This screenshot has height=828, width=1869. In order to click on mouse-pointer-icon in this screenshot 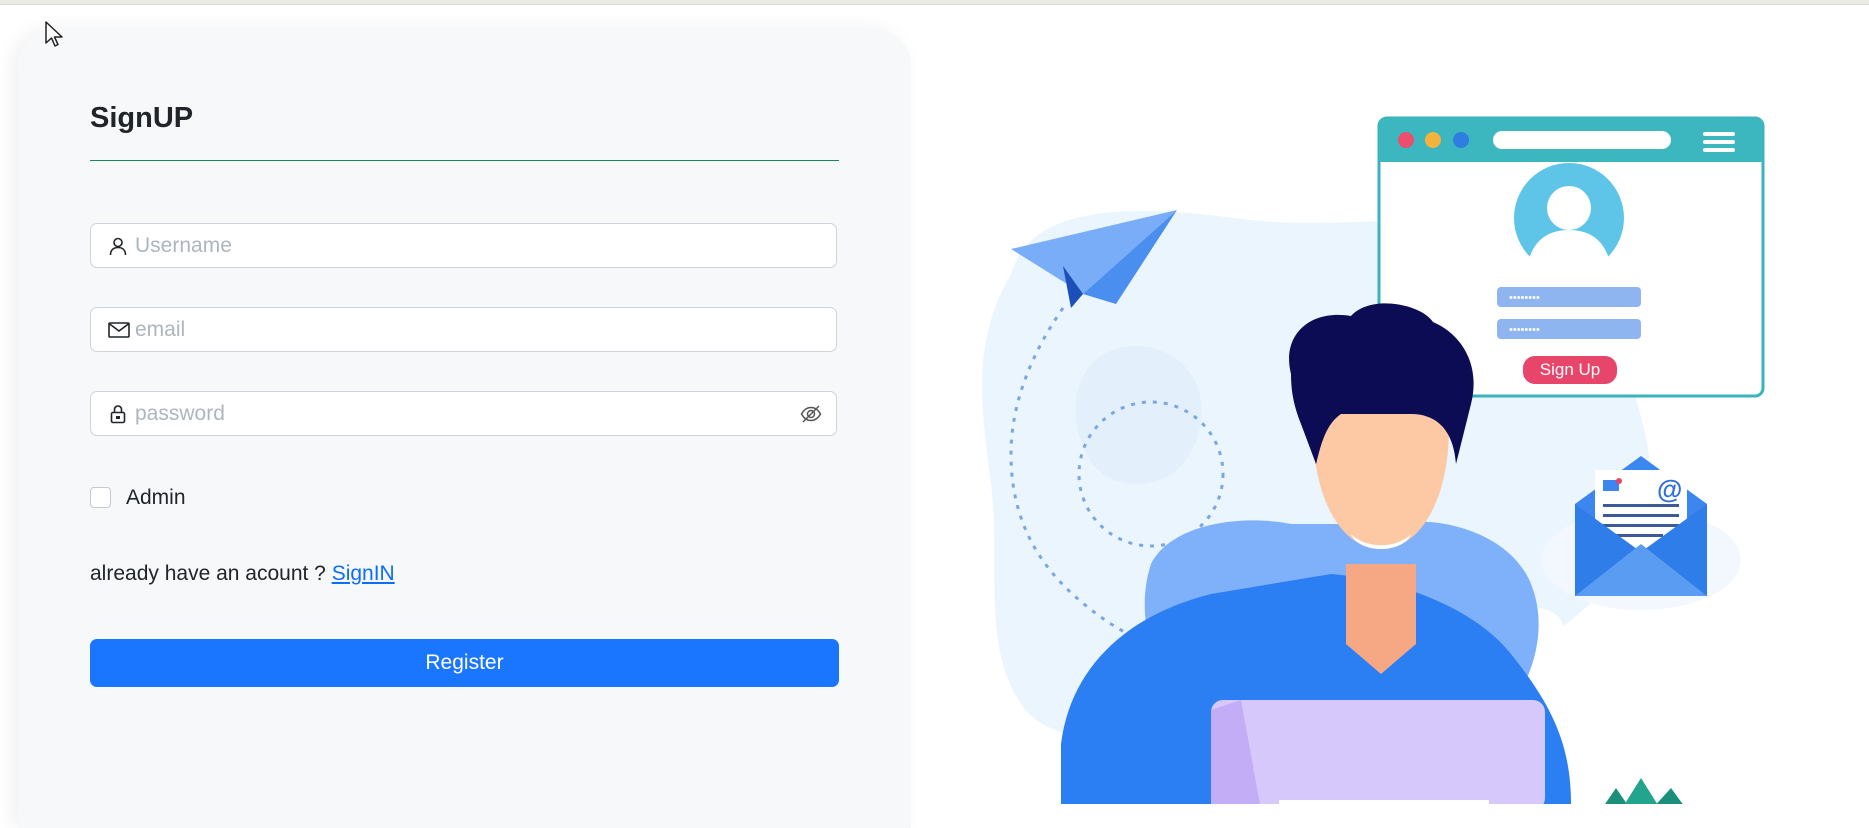, I will do `click(54, 34)`.